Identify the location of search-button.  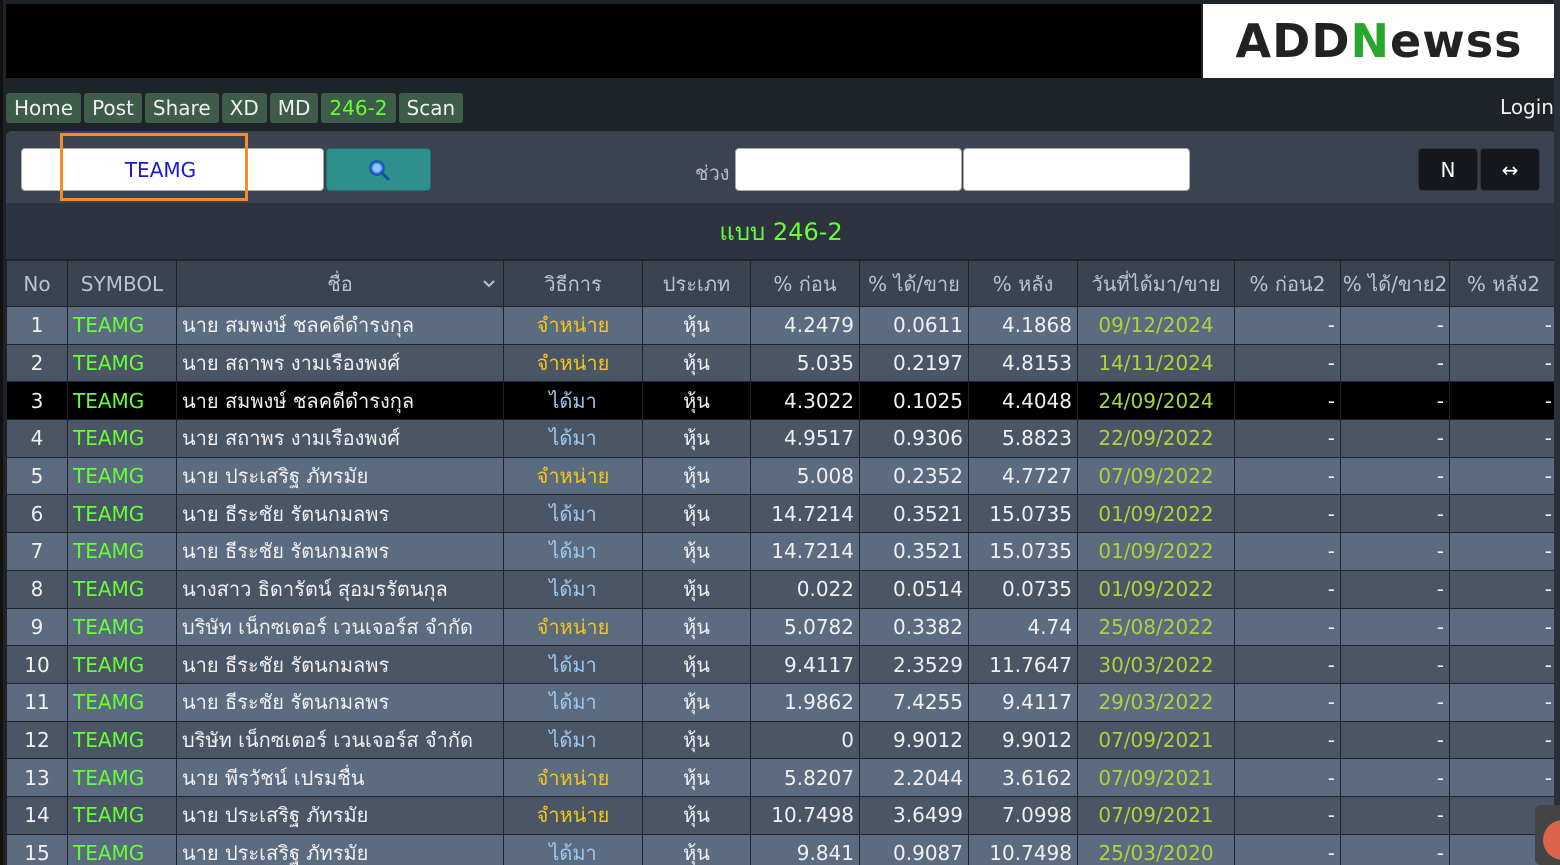
(378, 169).